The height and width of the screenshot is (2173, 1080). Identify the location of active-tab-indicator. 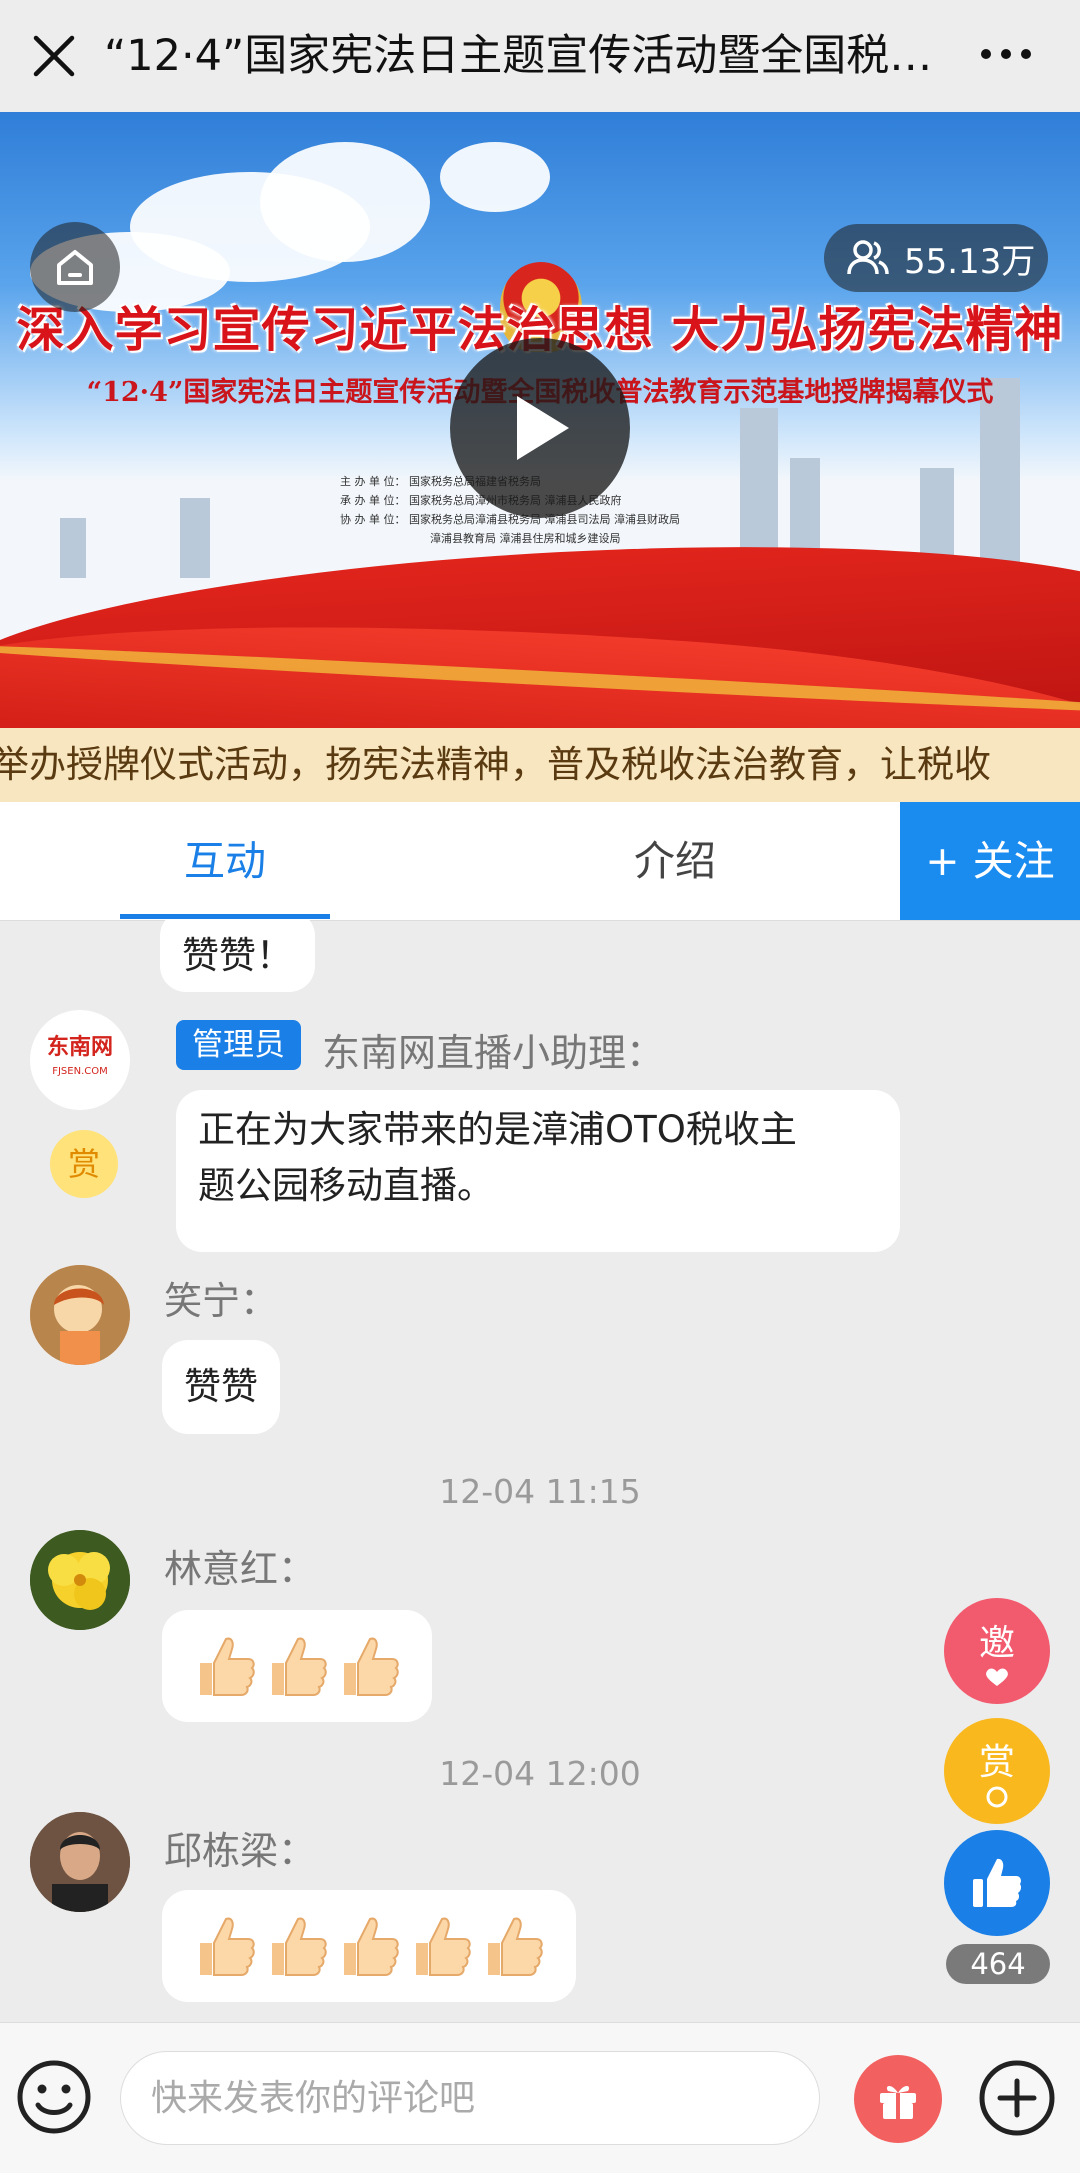
(225, 916).